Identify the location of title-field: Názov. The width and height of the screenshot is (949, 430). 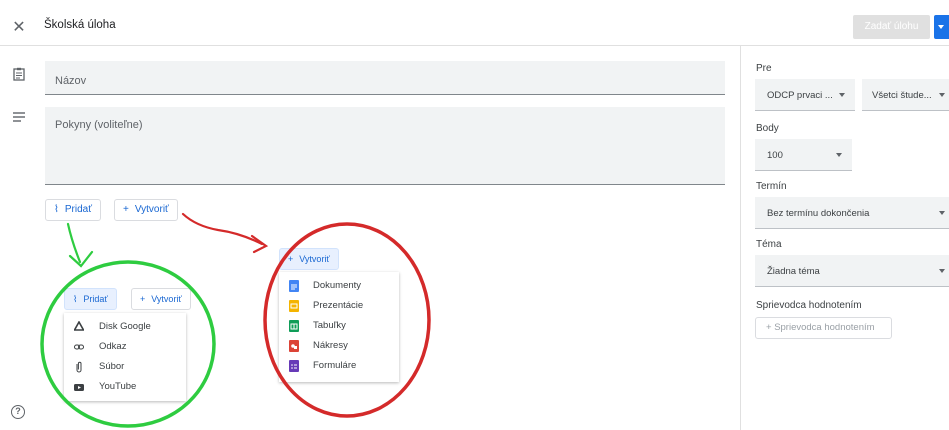
(385, 78).